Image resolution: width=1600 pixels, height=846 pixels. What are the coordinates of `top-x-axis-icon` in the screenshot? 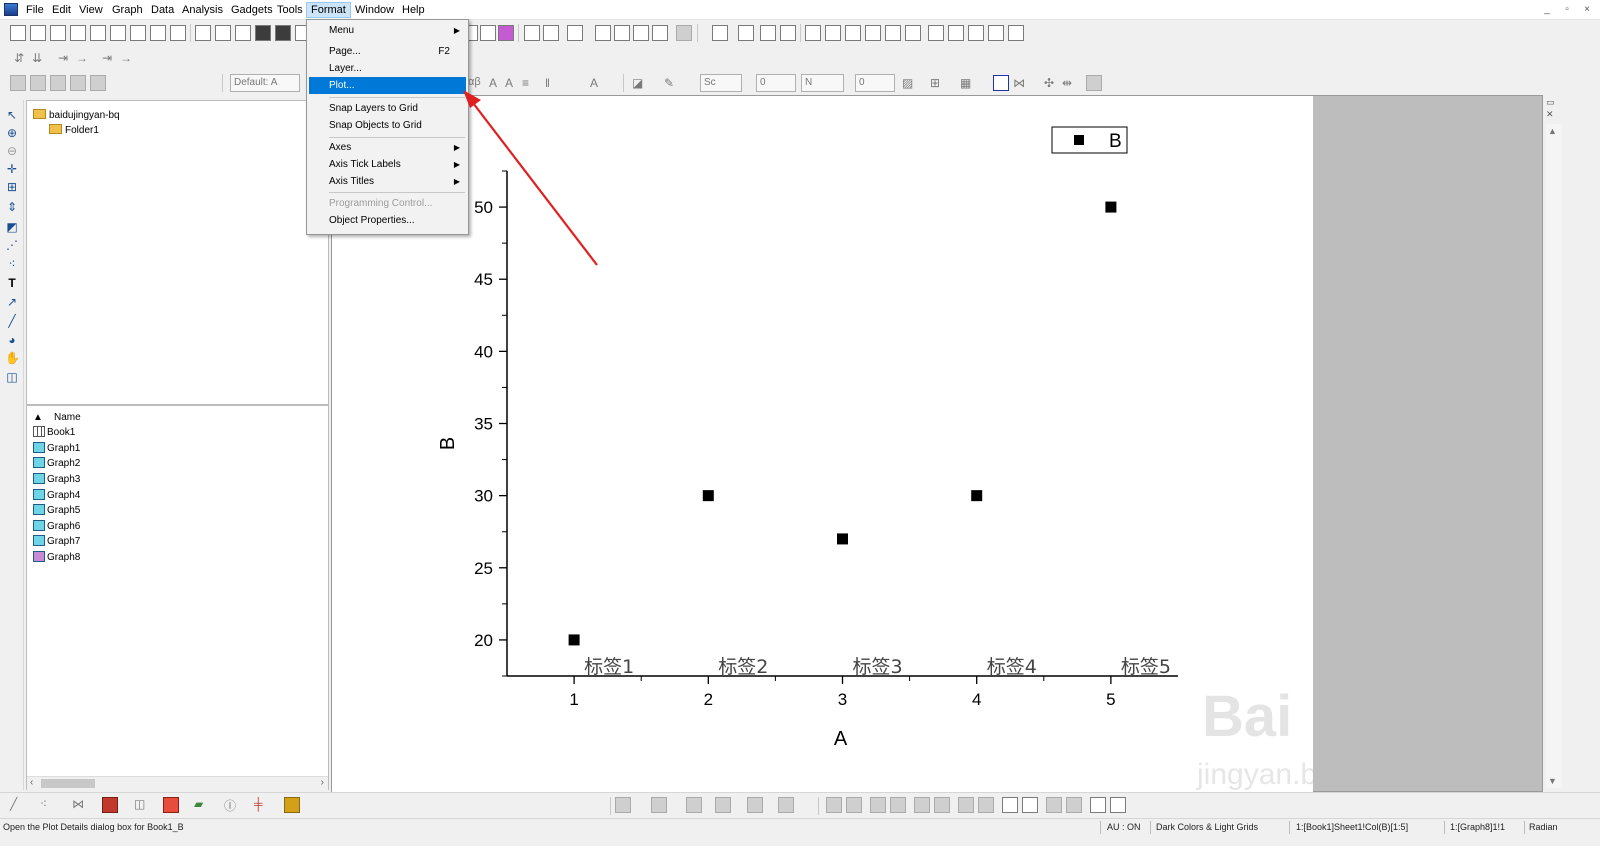 It's located at (833, 33).